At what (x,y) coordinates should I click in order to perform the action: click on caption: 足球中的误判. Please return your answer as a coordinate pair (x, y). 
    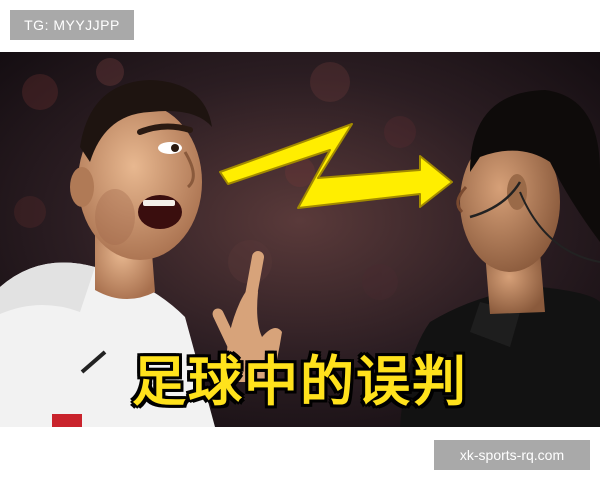
    Looking at the image, I should click on (300, 381).